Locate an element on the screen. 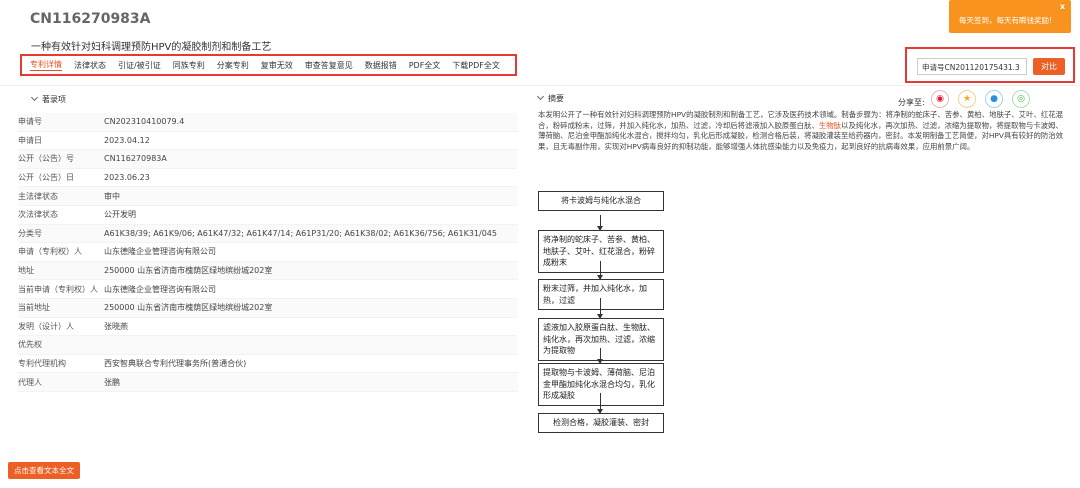 Image resolution: width=1080 pixels, height=488 pixels. table-row: 次法律状态 公开发明 is located at coordinates (268, 215).